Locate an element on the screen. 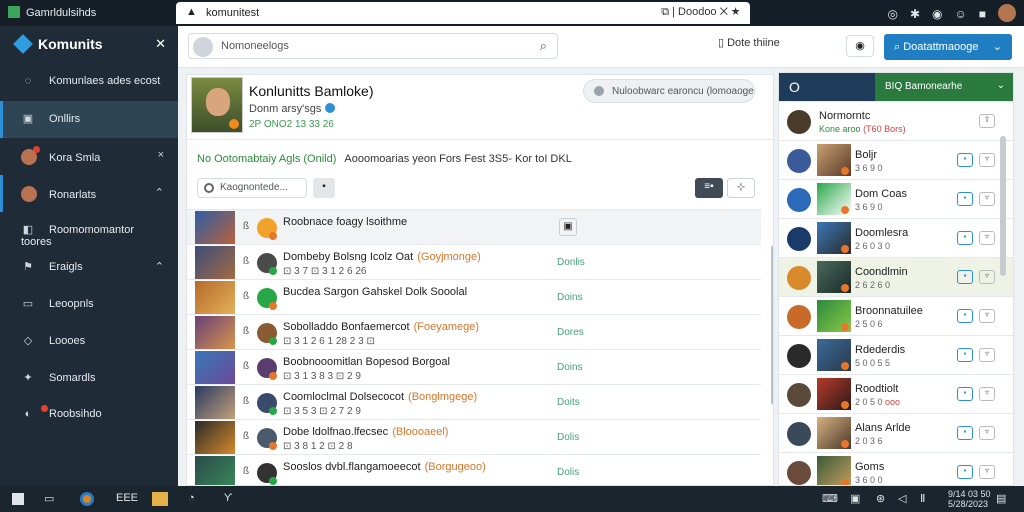  scrollbar is located at coordinates (772, 305).